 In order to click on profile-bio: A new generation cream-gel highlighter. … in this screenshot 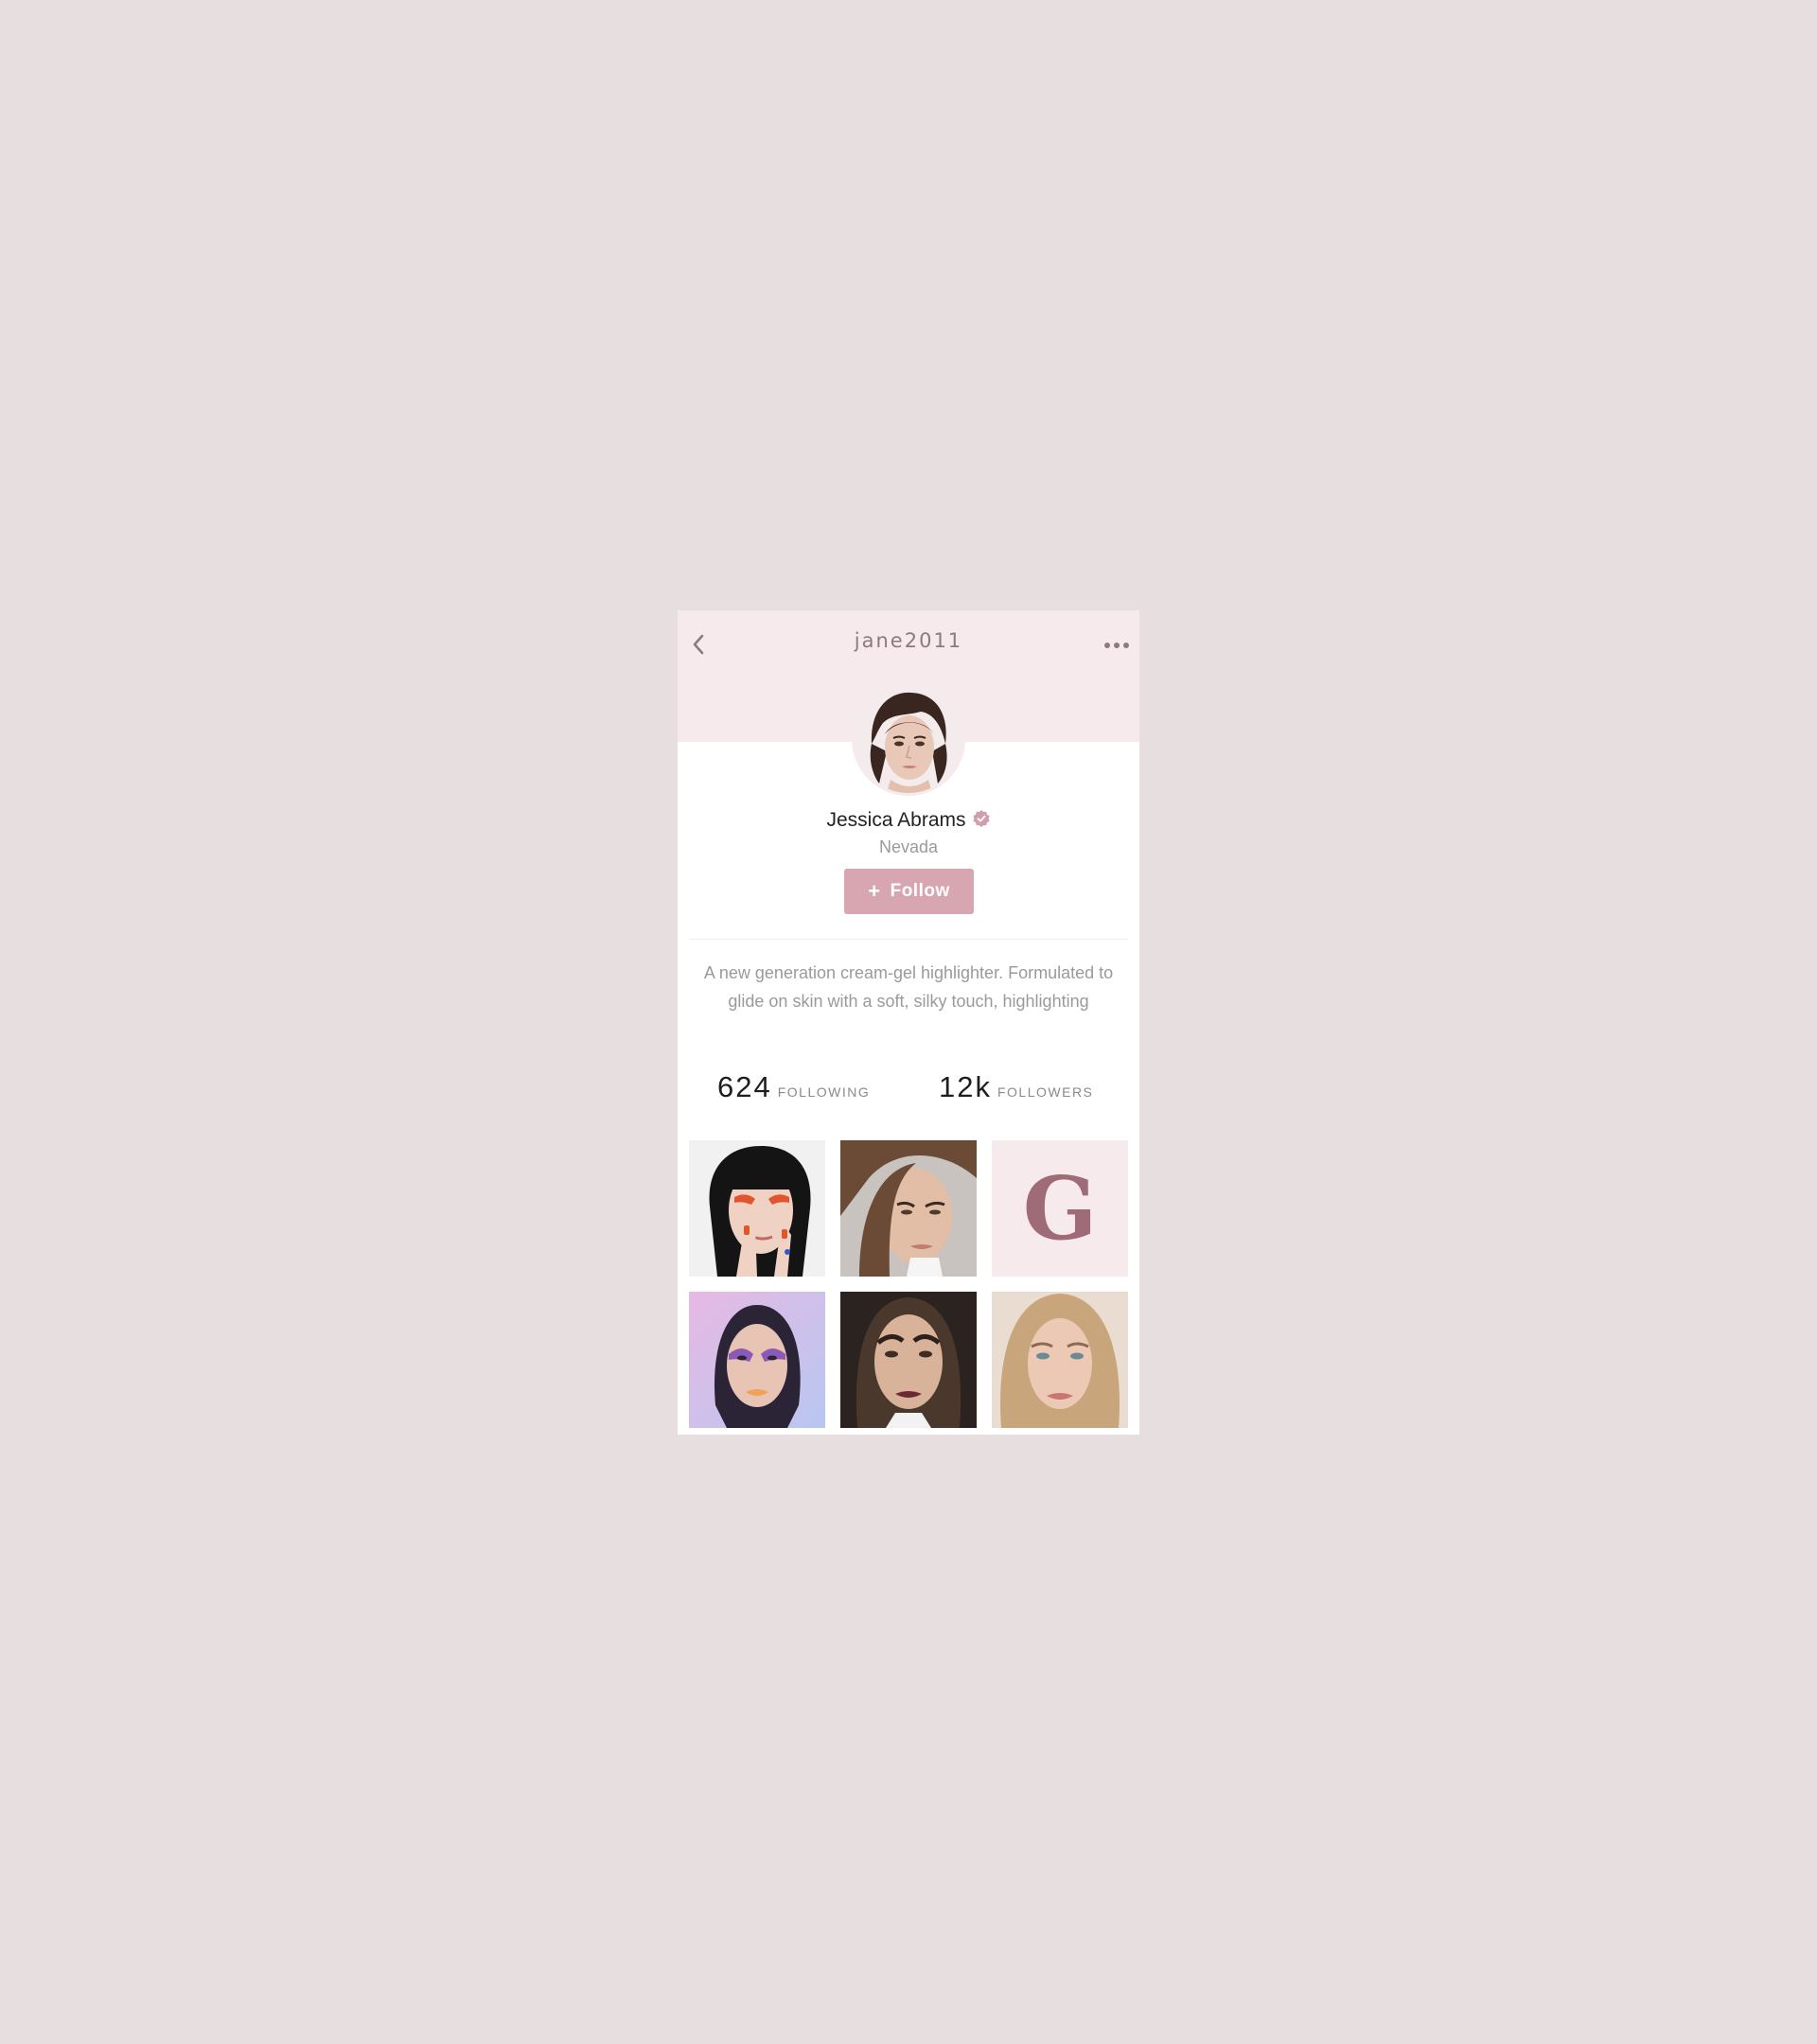, I will do `click(908, 987)`.